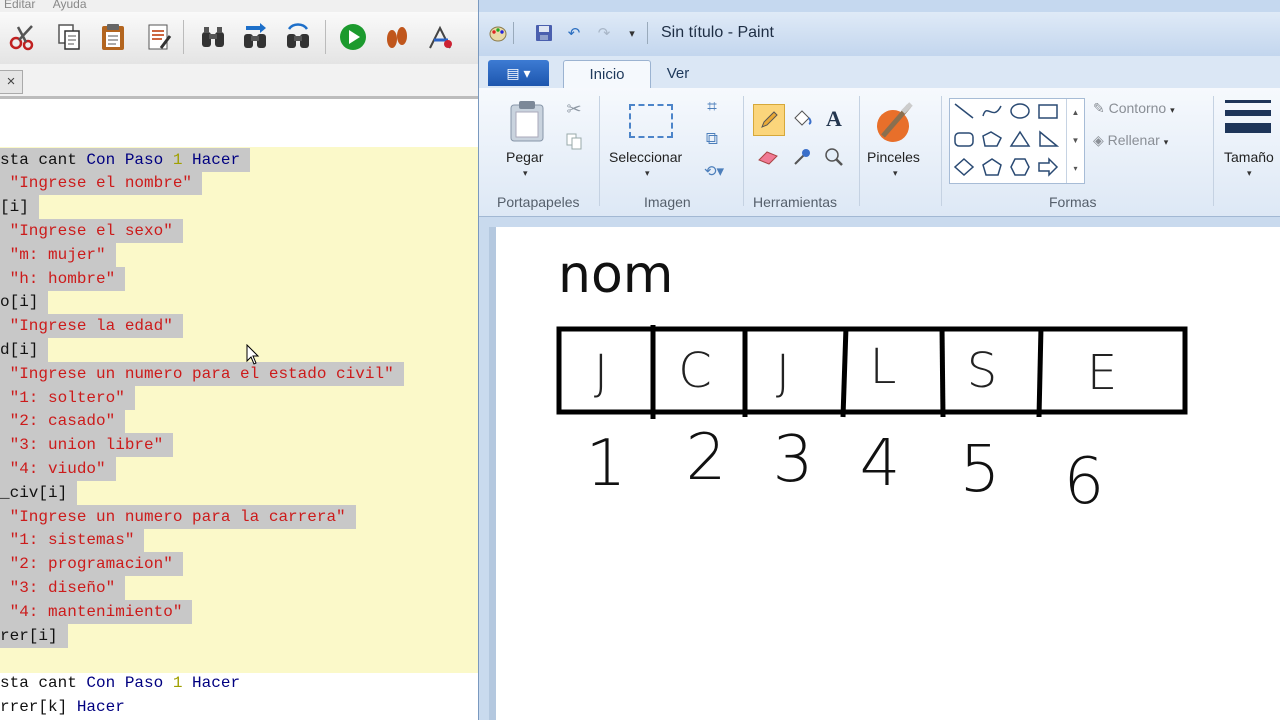 The width and height of the screenshot is (1280, 720). Describe the element at coordinates (213, 37) in the screenshot. I see `find-icon` at that location.